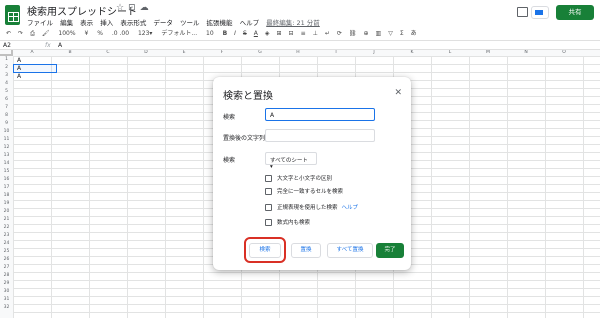 This screenshot has width=600, height=318. Describe the element at coordinates (60, 45) in the screenshot. I see `formula-input: A` at that location.